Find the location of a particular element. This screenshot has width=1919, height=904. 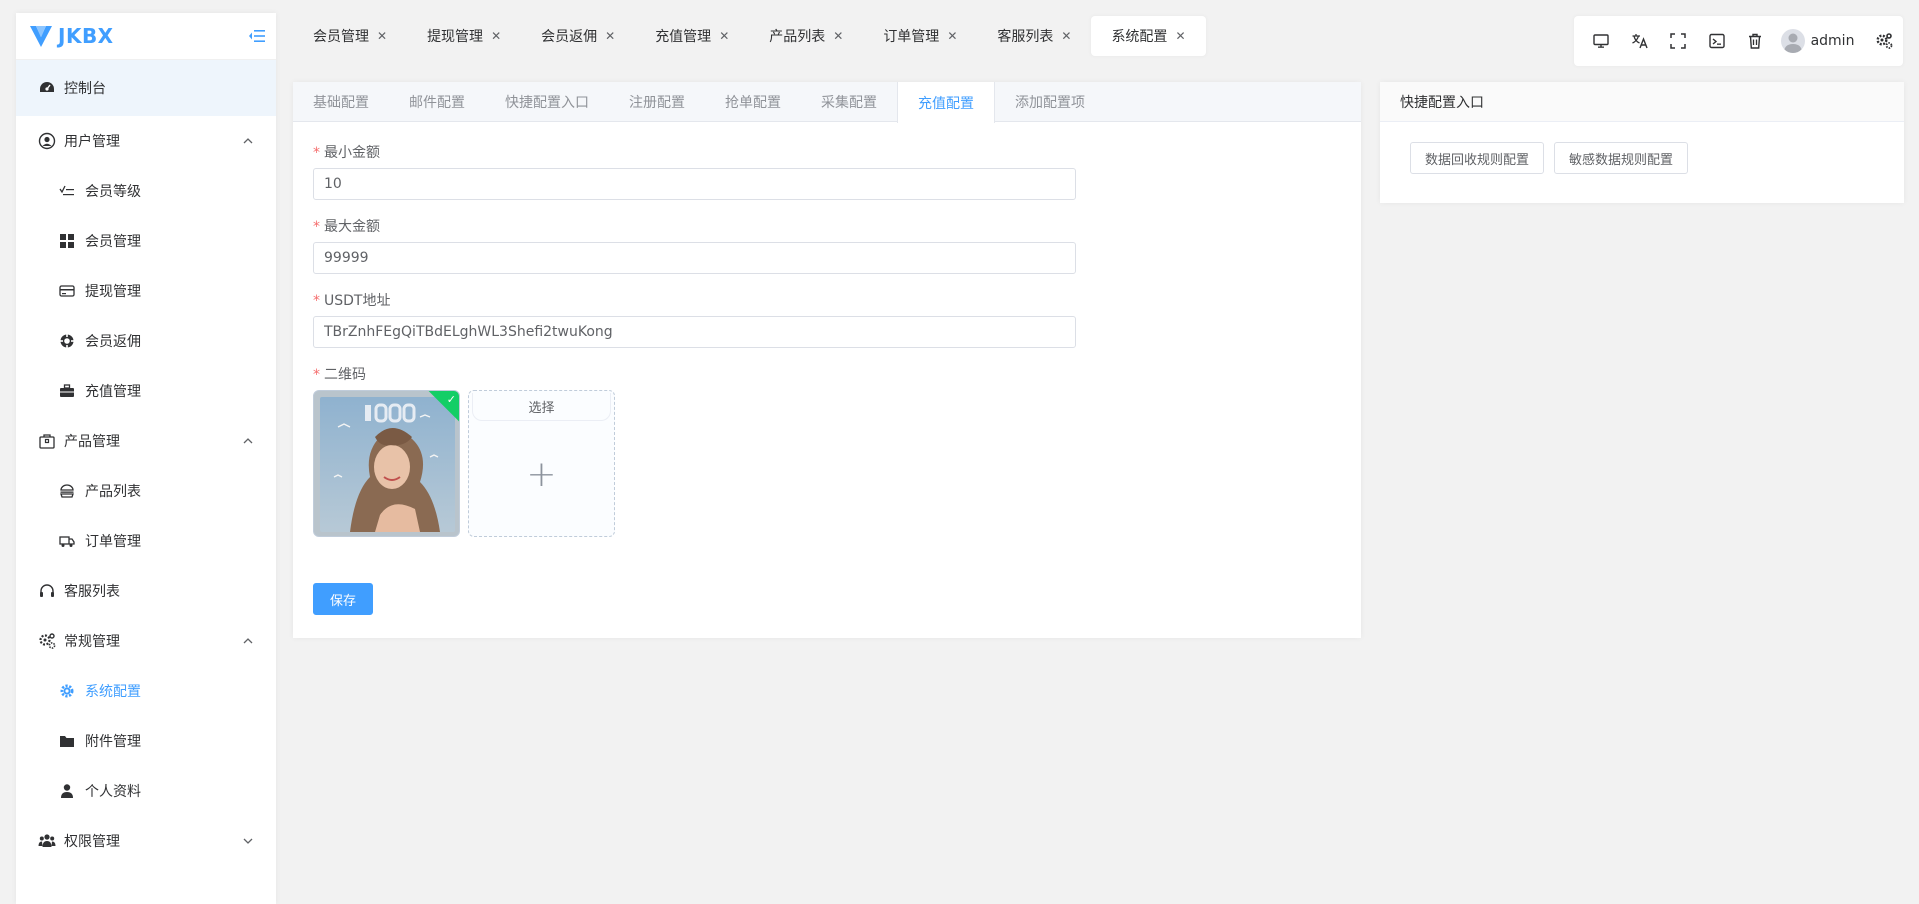

qrcode-image-thumbnail: ✓ is located at coordinates (386, 463).